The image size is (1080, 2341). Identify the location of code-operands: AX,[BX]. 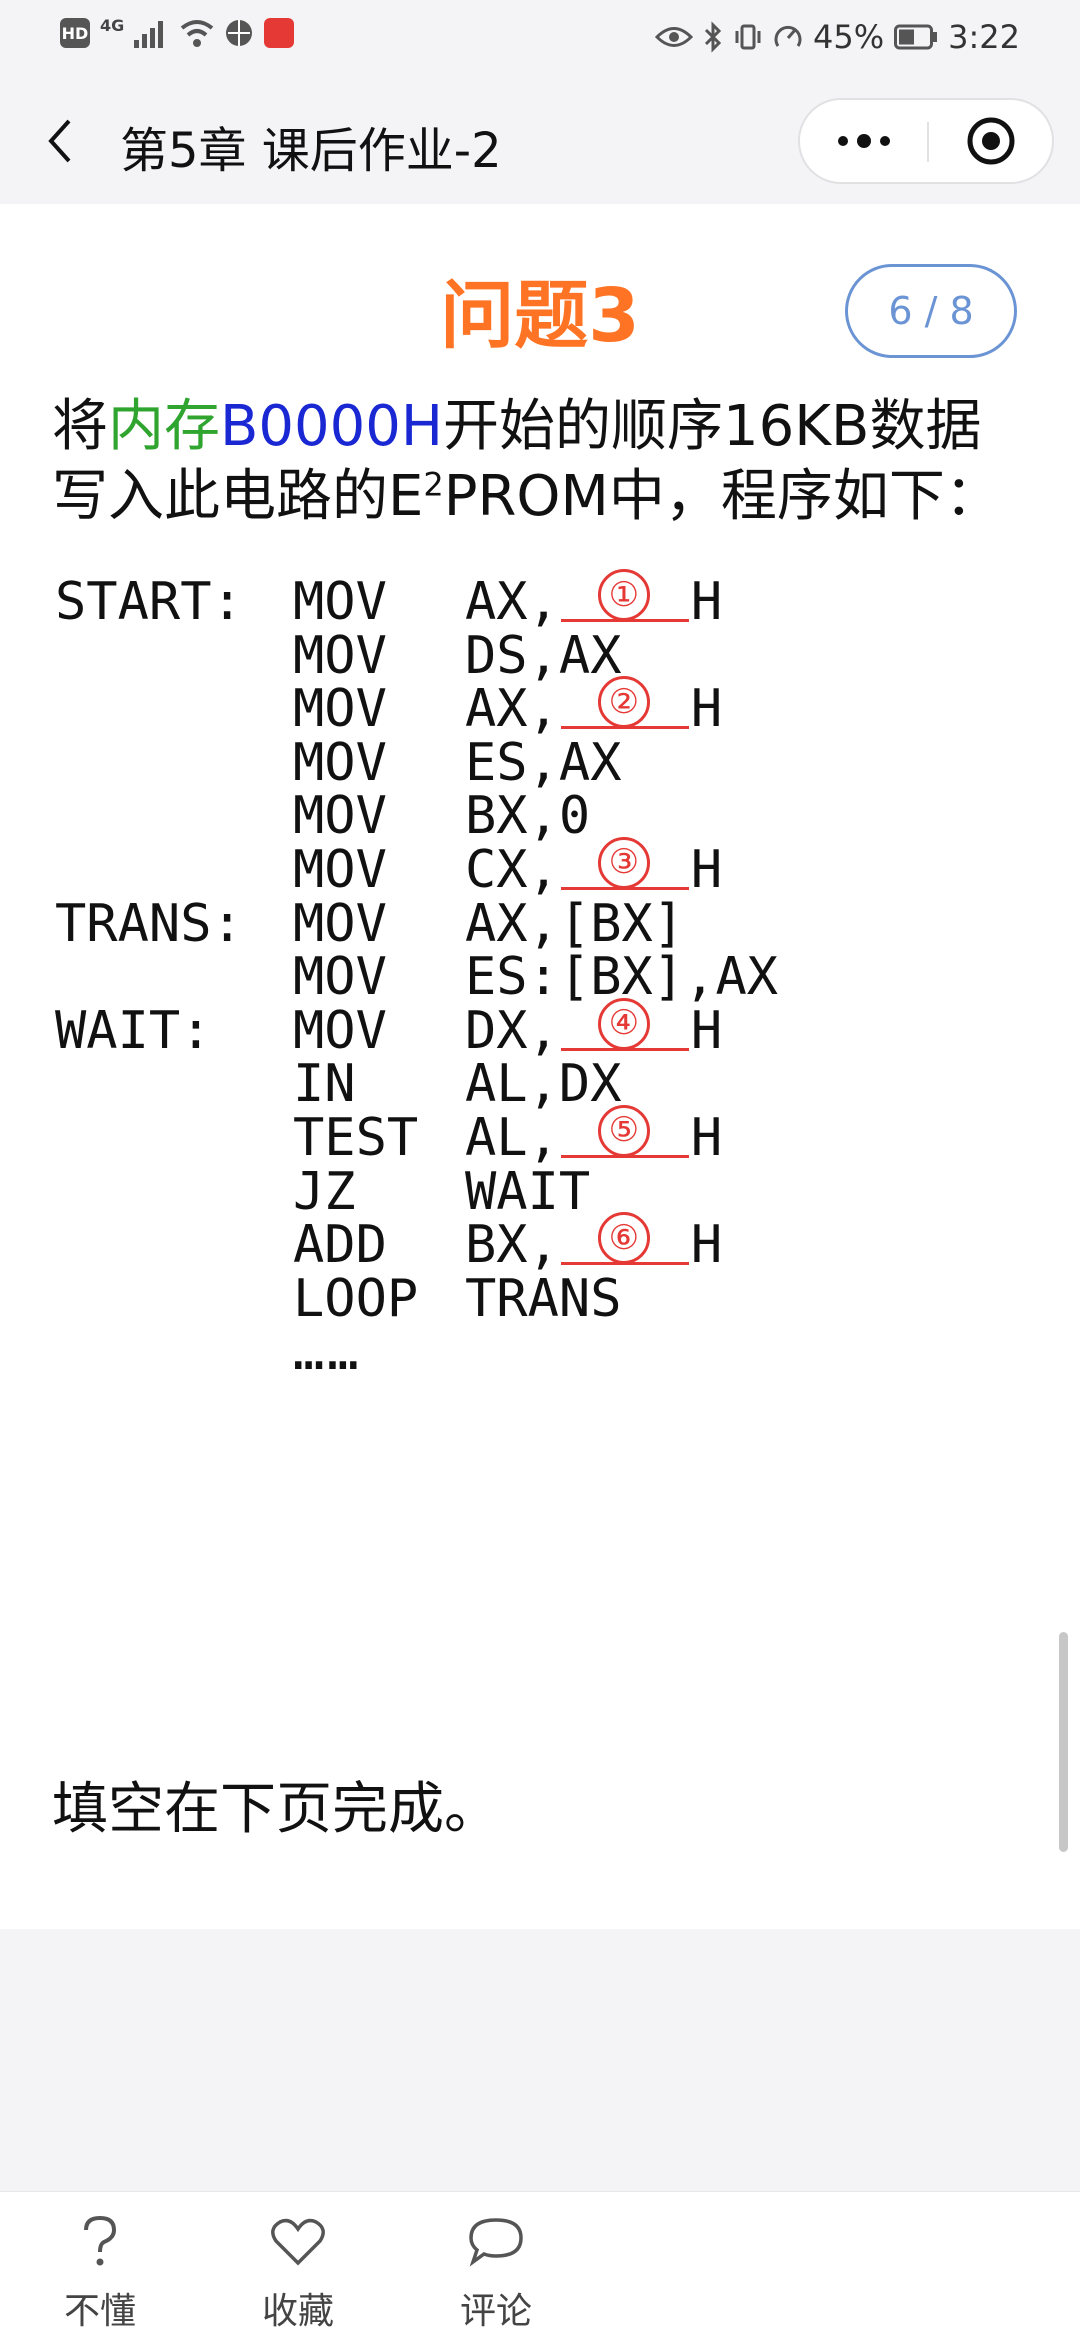
(575, 923).